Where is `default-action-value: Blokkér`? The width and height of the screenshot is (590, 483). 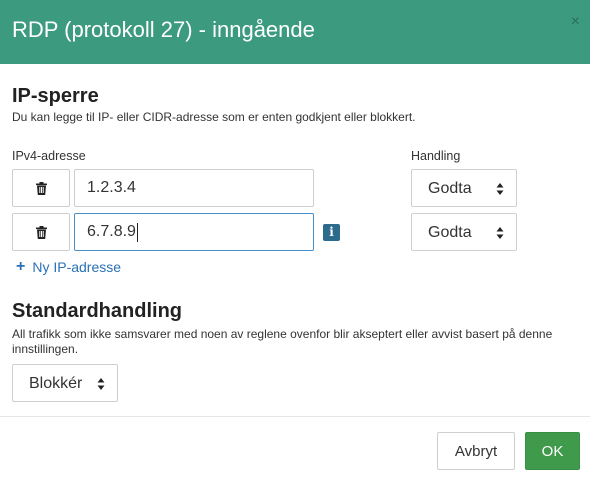 default-action-value: Blokkér is located at coordinates (56, 383).